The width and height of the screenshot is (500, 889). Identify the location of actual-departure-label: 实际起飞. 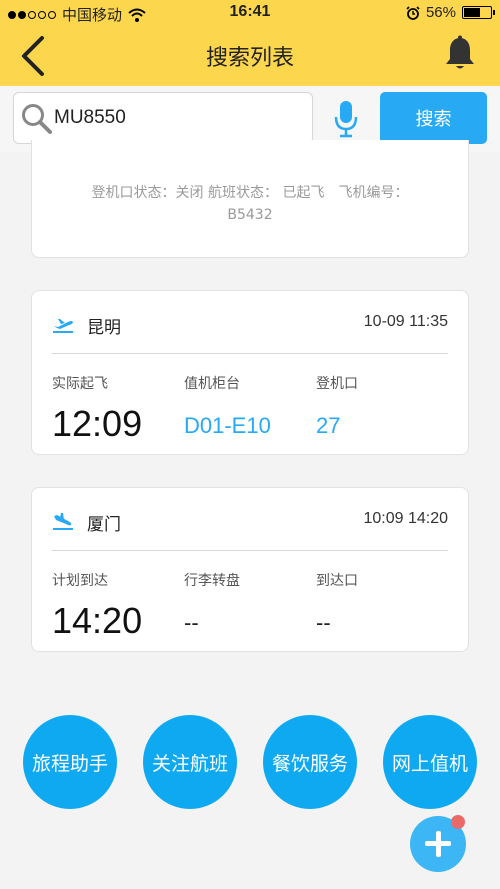
(80, 384).